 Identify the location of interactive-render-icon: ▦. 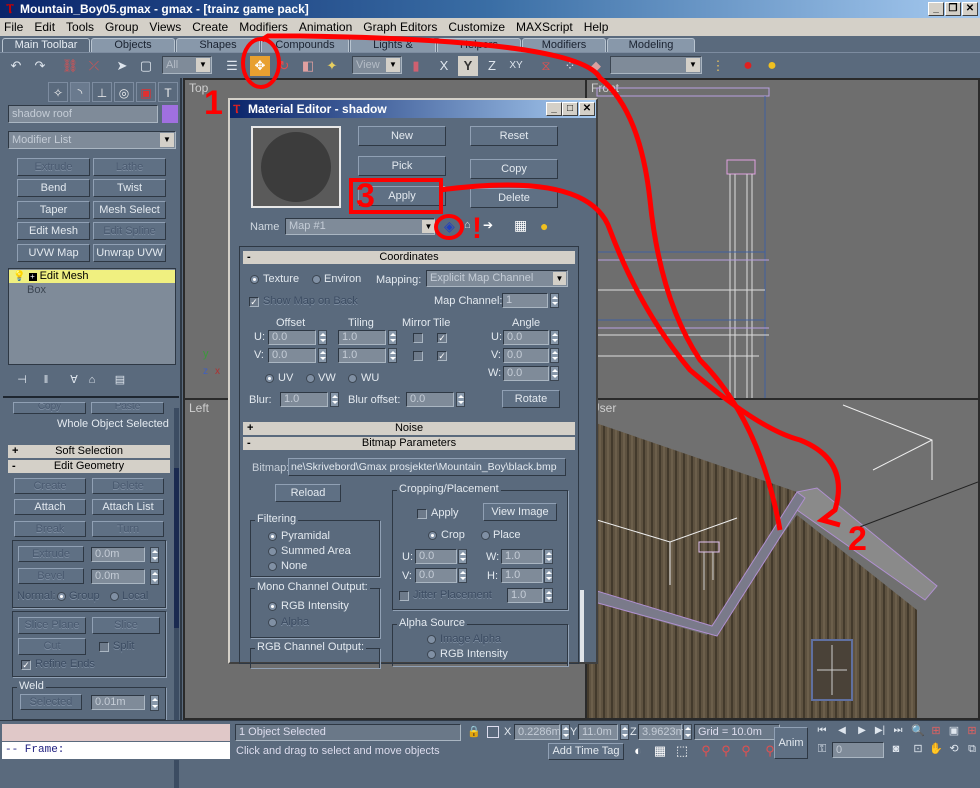
(660, 751).